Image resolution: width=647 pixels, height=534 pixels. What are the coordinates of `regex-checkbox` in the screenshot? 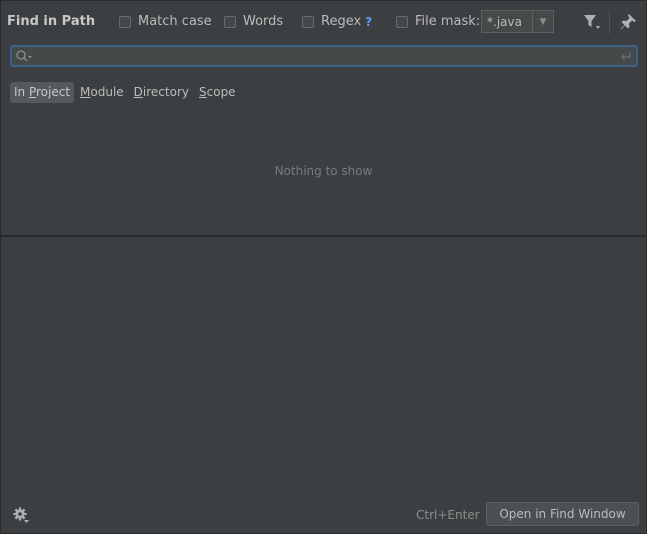 It's located at (308, 22).